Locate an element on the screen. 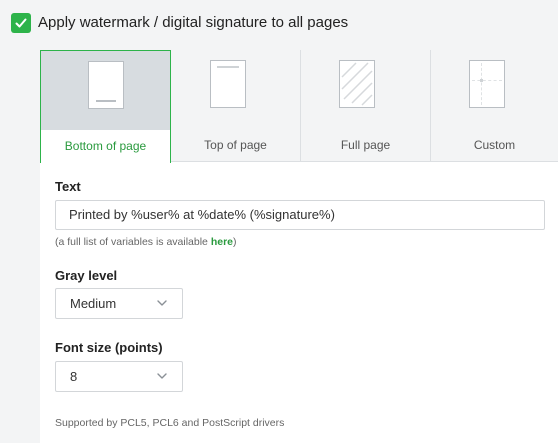 This screenshot has height=443, width=558. checkmark-icon is located at coordinates (21, 23).